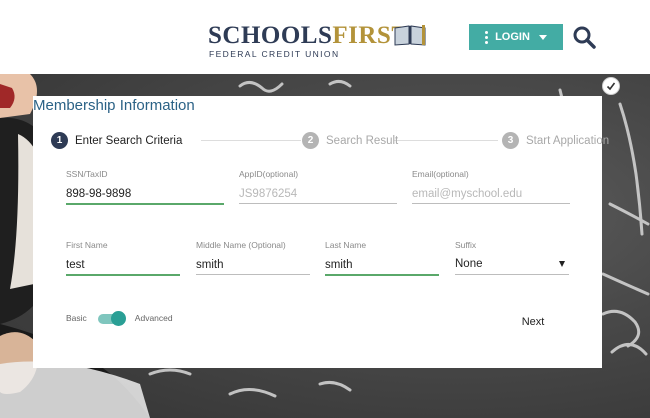  Describe the element at coordinates (253, 263) in the screenshot. I see `middle-name-input: smith` at that location.